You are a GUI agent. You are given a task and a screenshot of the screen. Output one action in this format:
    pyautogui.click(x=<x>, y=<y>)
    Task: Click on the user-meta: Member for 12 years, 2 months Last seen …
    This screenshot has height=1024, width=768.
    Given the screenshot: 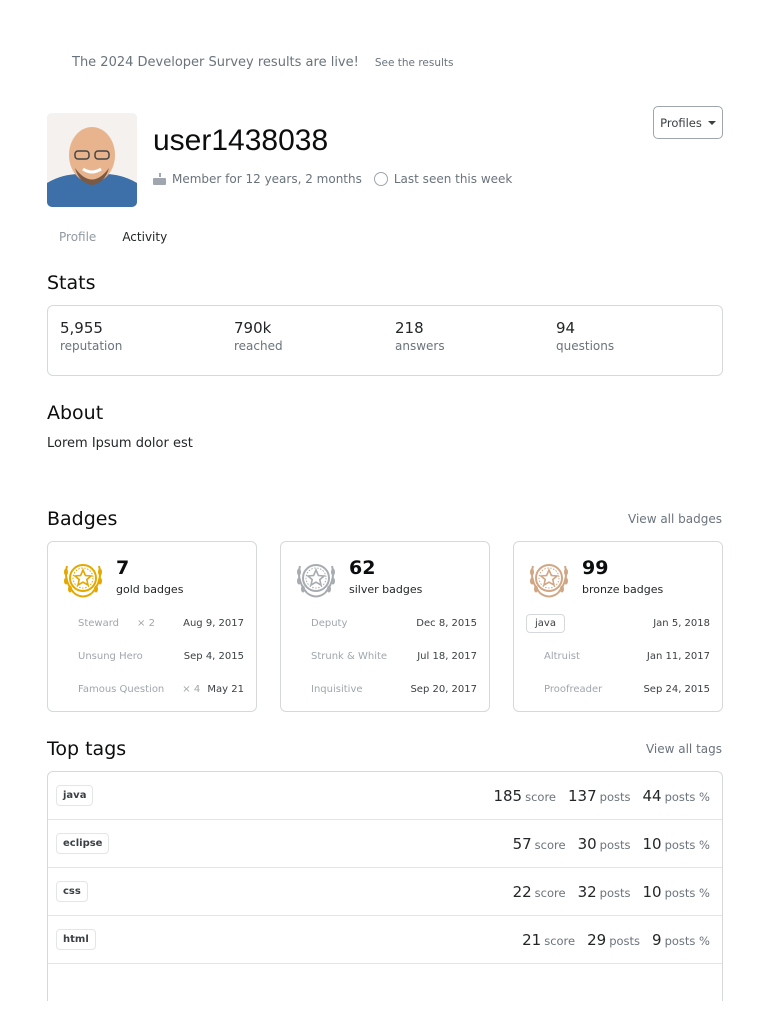 What is the action you would take?
    pyautogui.click(x=332, y=179)
    